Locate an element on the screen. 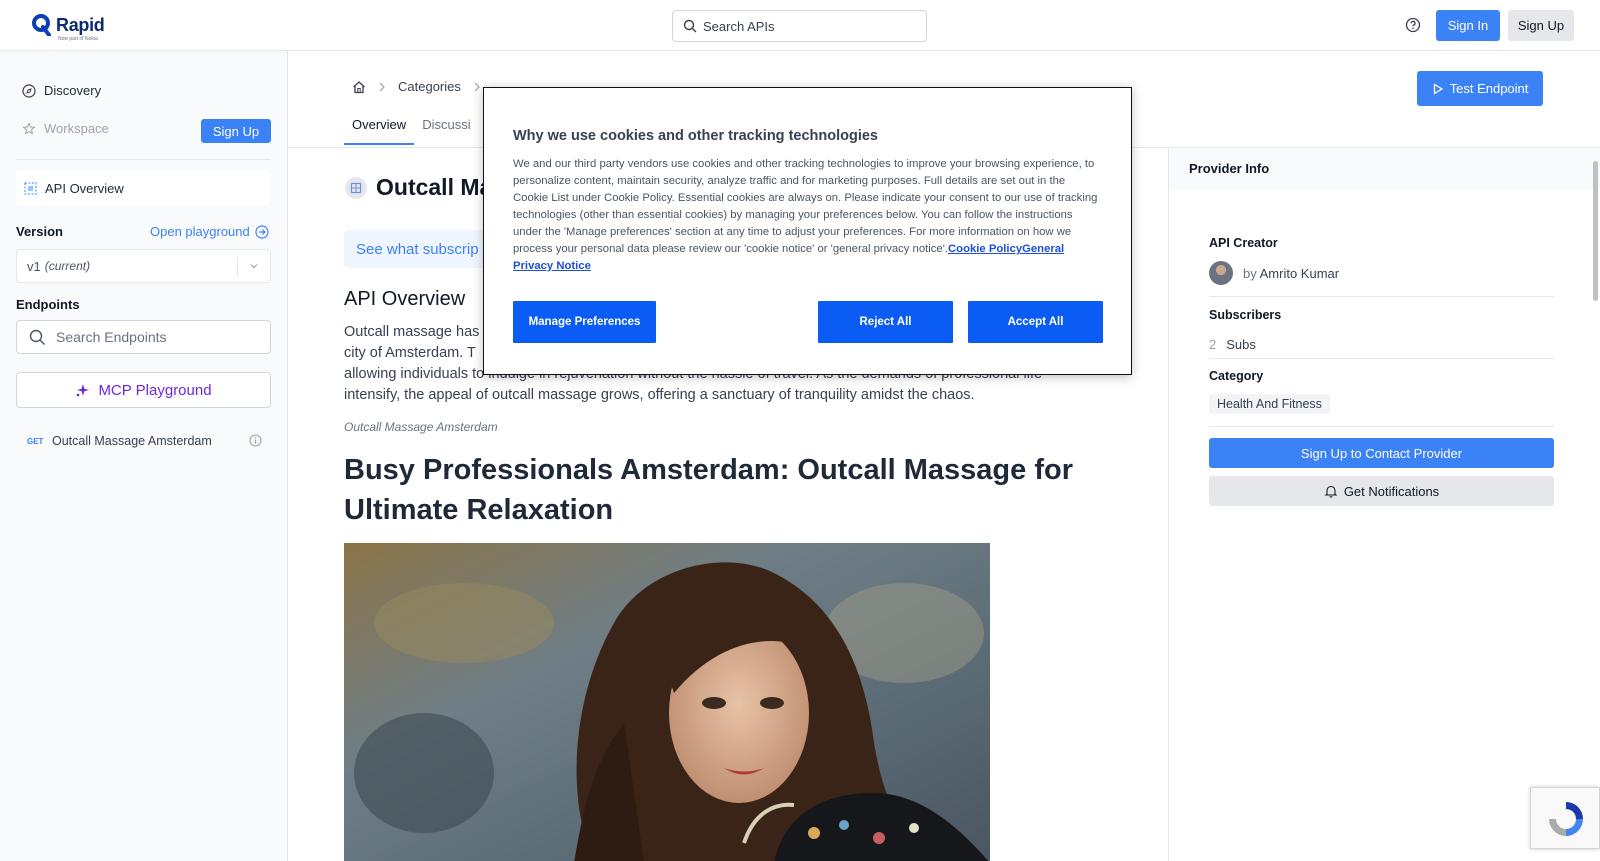  logo-subtext: Now part of Nokia is located at coordinates (78, 39).